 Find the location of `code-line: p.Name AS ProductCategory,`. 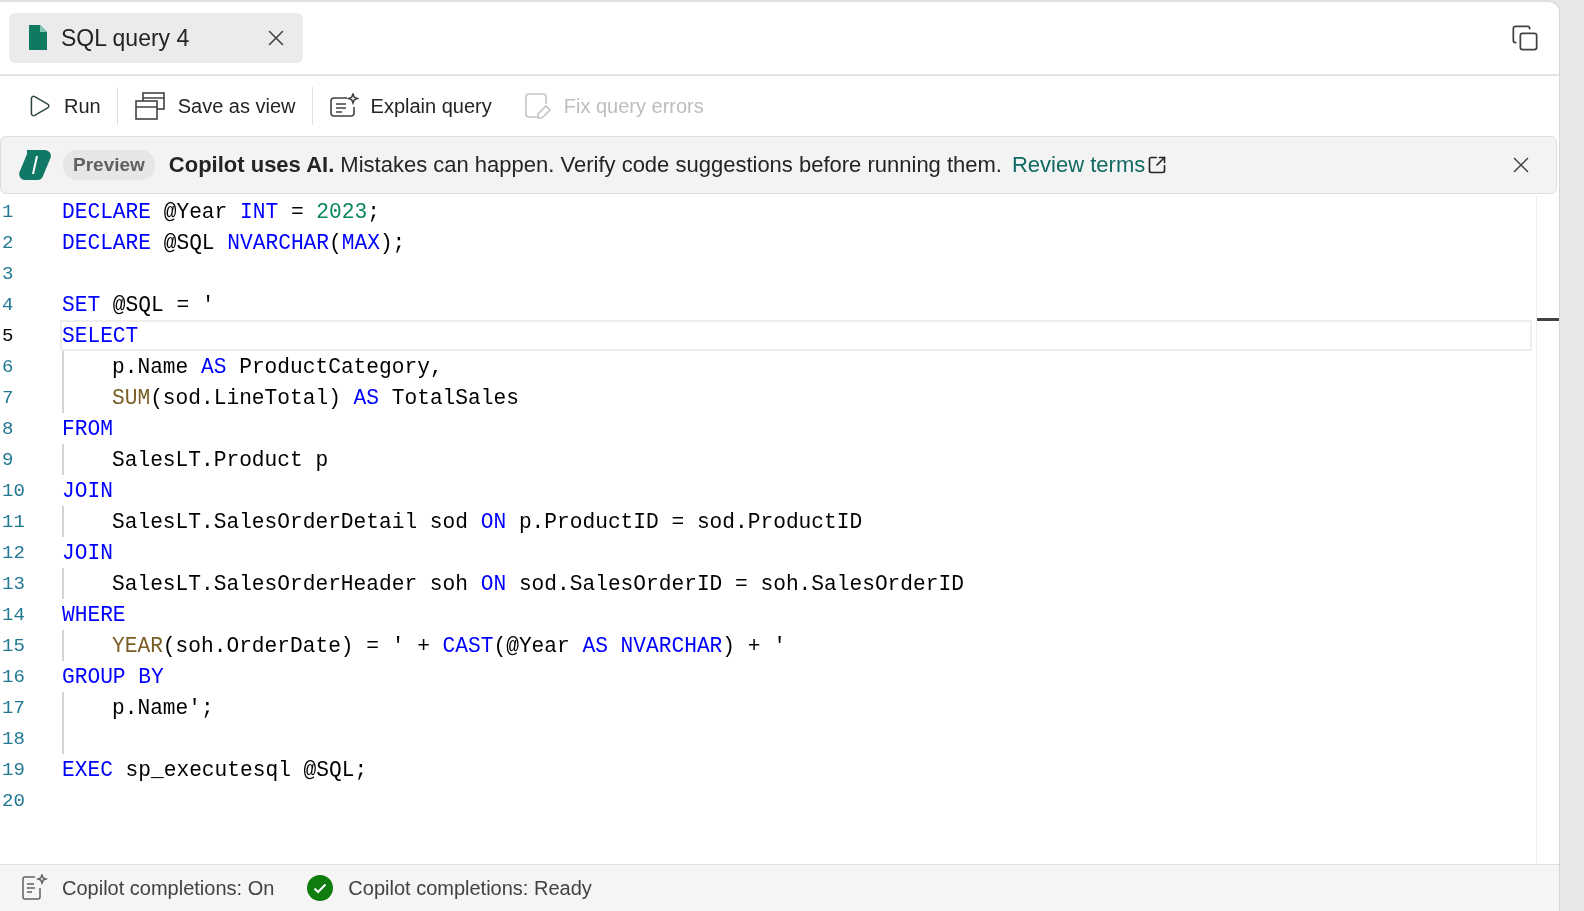

code-line: p.Name AS ProductCategory, is located at coordinates (277, 366).